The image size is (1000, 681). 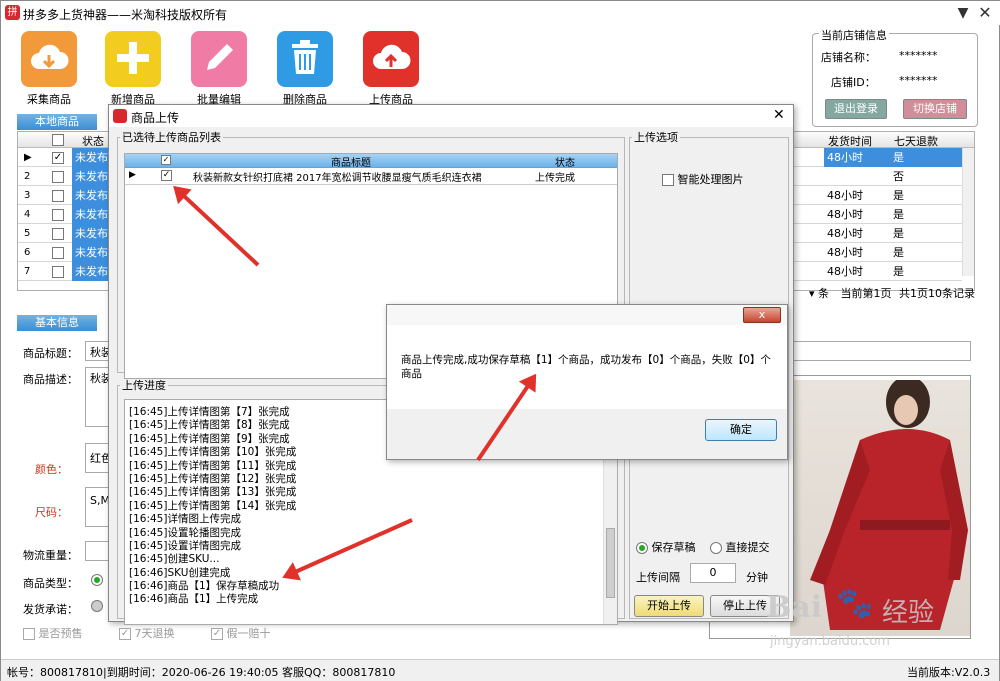 What do you see at coordinates (656, 137) in the screenshot?
I see `upload-options-legend: 上传选项` at bounding box center [656, 137].